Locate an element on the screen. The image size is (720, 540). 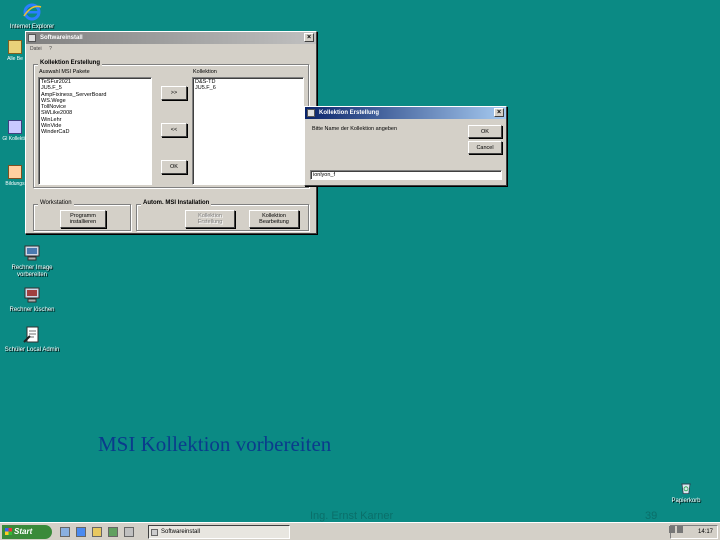
list-item: WinderCaD is located at coordinates (95, 132).